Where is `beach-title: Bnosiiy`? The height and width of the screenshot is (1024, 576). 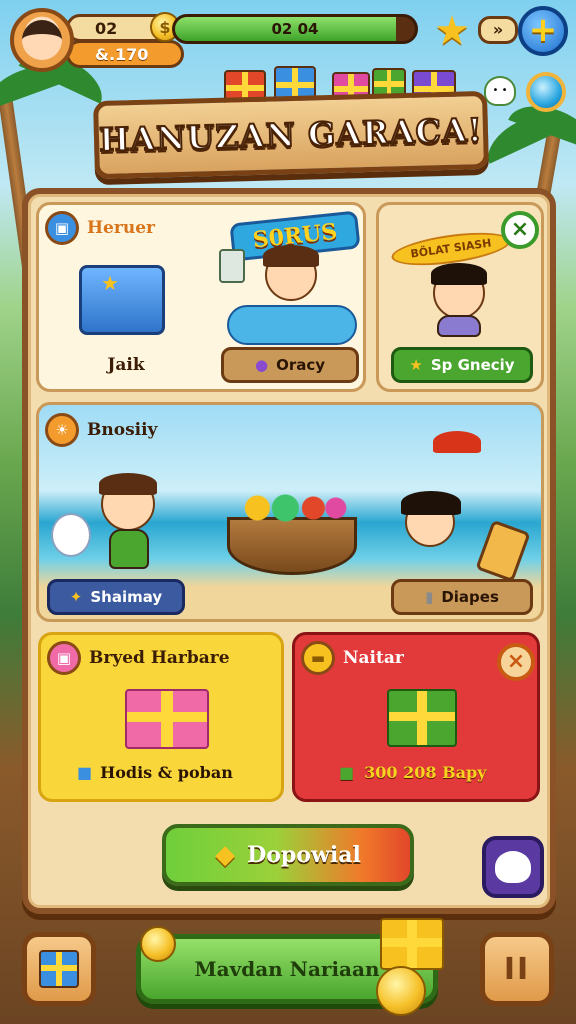
beach-title: Bnosiiy is located at coordinates (122, 430).